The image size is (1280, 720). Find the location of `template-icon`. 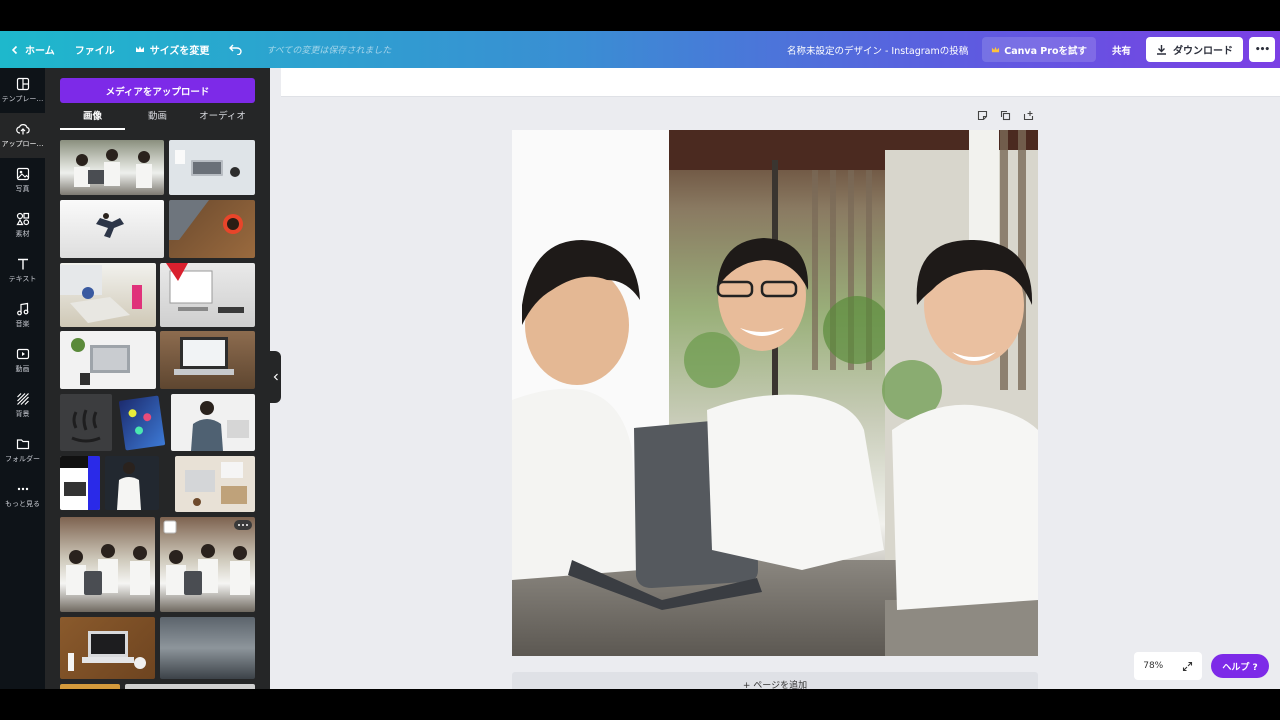

template-icon is located at coordinates (22, 84).